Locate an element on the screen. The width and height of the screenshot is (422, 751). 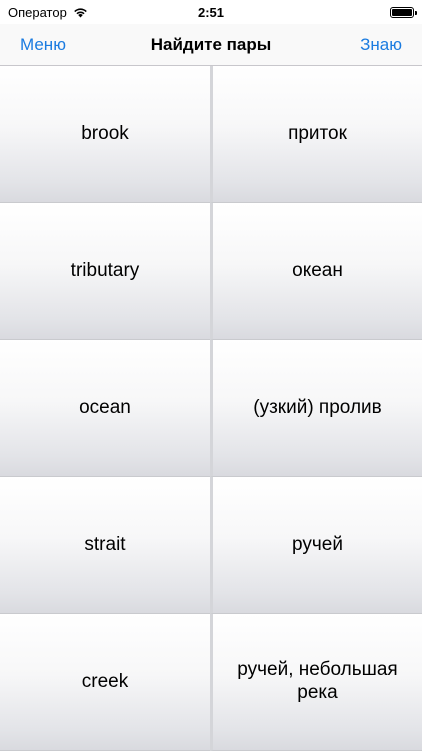
word-card-left-5: creek is located at coordinates (105, 682).